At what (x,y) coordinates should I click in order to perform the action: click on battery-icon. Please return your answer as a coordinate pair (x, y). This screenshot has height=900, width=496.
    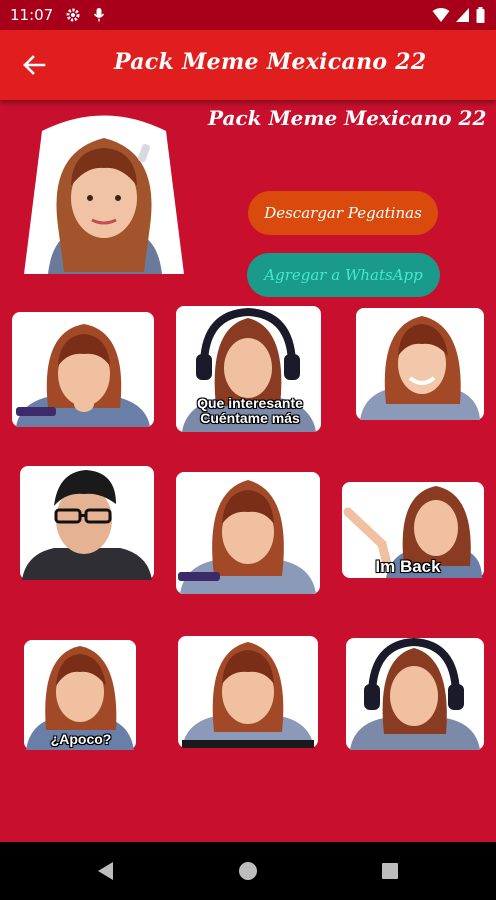
    Looking at the image, I should click on (480, 17).